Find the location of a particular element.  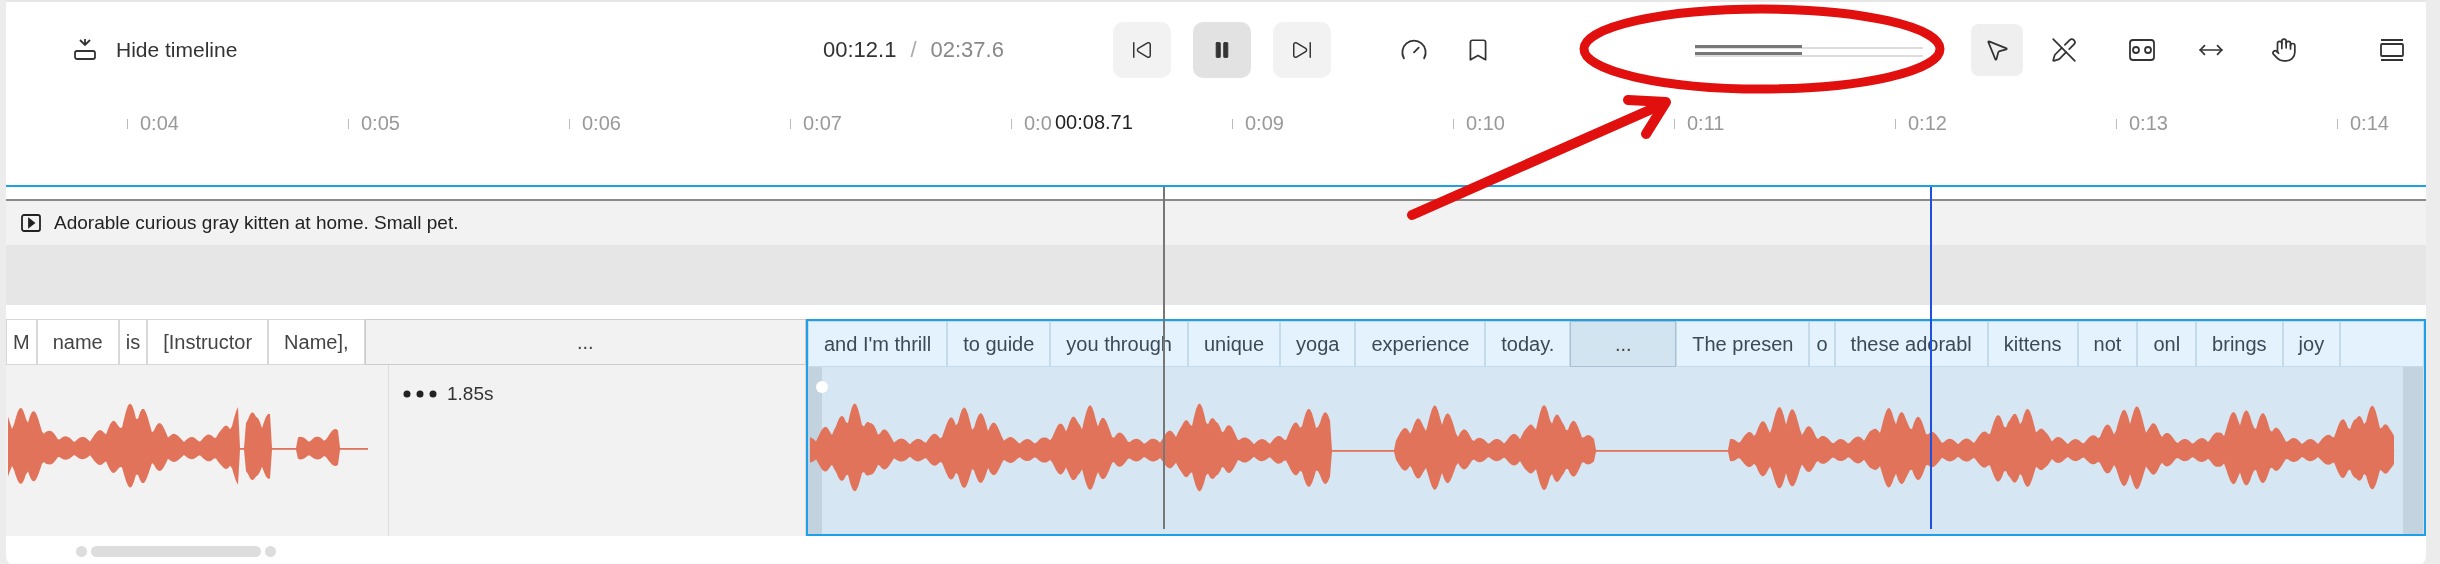

word-chip: brings is located at coordinates (2239, 344).